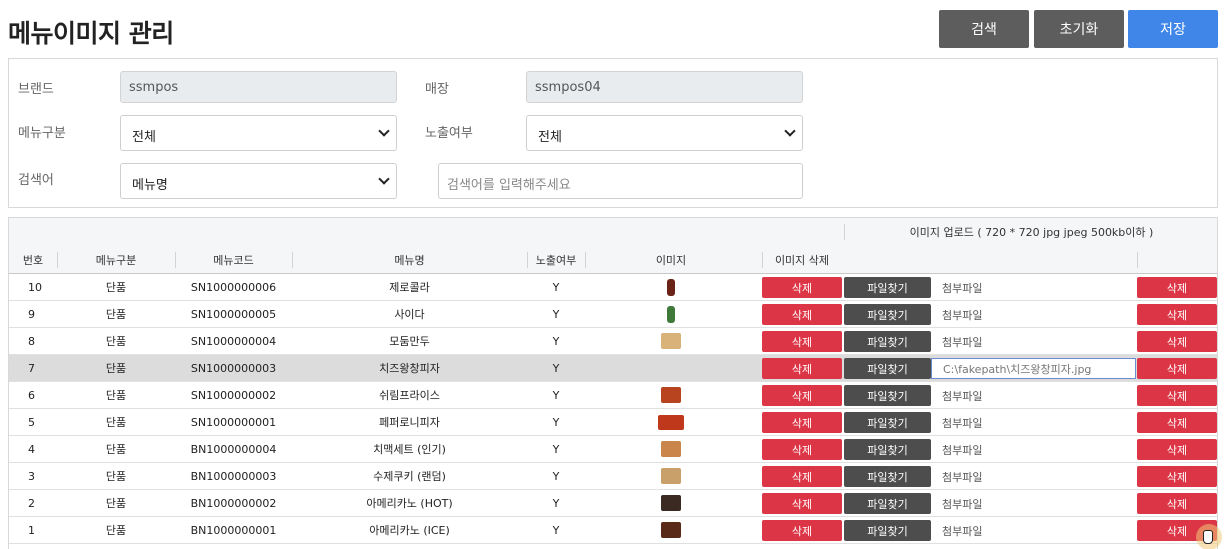 This screenshot has width=1226, height=549. Describe the element at coordinates (233, 287) in the screenshot. I see `cell-menu-code: SN1000000006` at that location.